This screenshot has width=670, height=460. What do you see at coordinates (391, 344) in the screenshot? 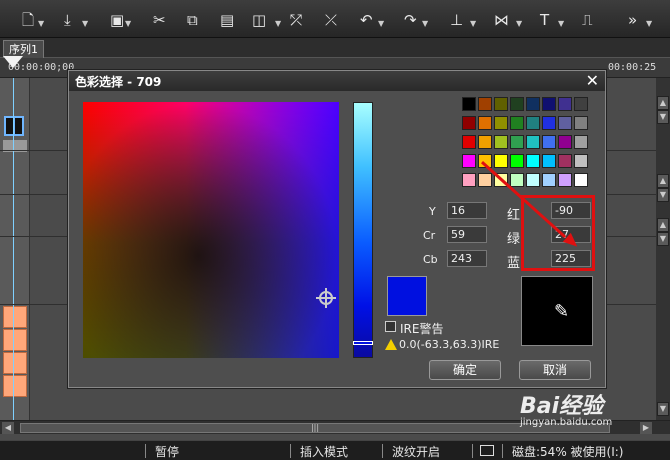
I see `warning-icon` at bounding box center [391, 344].